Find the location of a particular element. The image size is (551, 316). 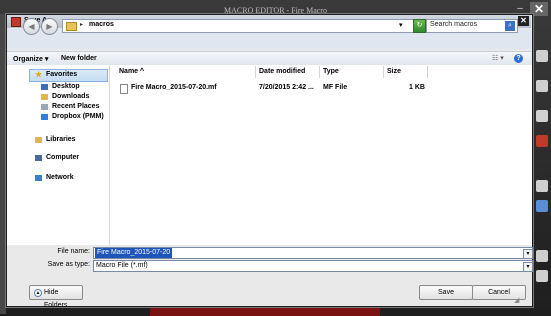

forward-button: ▶ is located at coordinates (49, 26).